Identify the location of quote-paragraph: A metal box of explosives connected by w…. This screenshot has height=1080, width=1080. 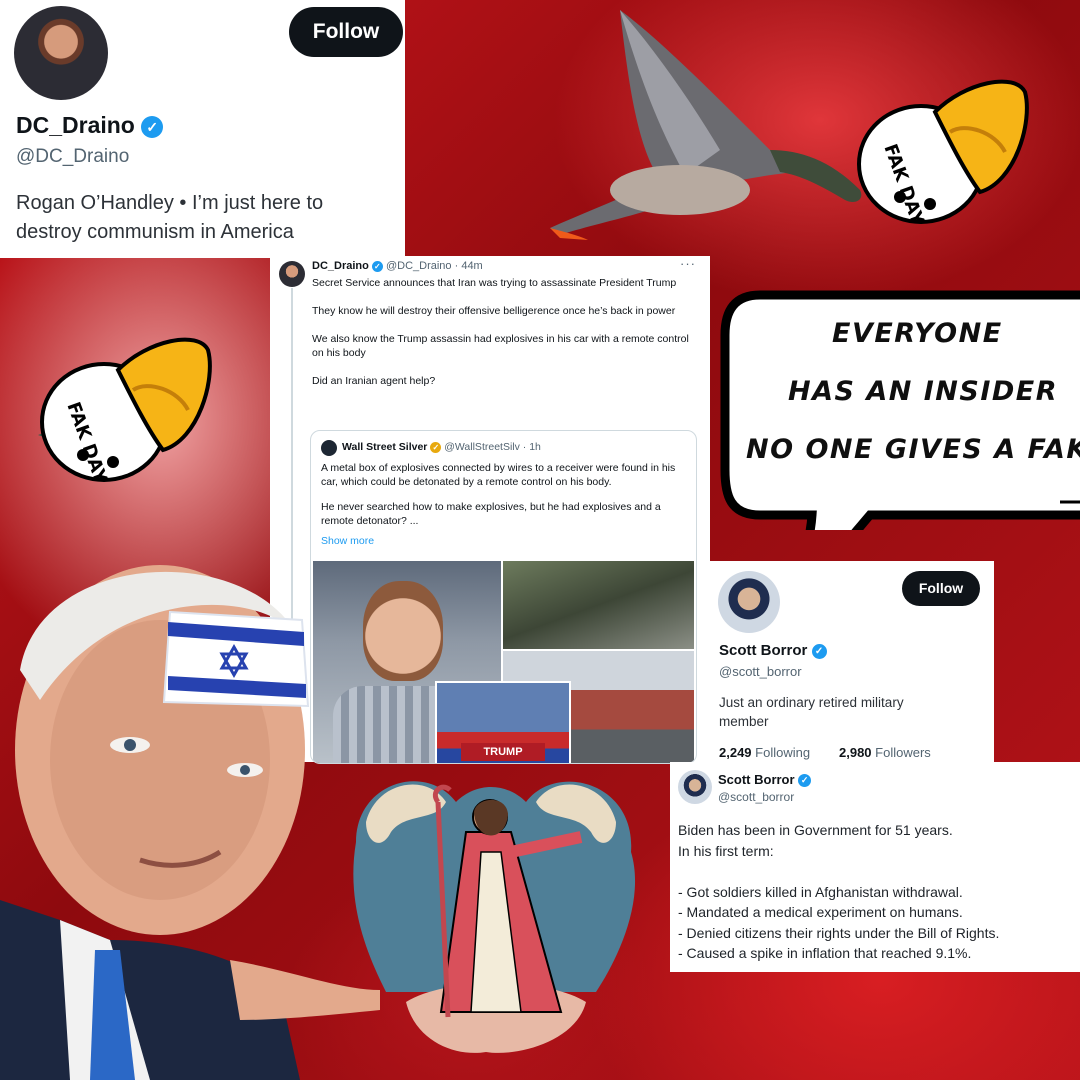
(498, 475).